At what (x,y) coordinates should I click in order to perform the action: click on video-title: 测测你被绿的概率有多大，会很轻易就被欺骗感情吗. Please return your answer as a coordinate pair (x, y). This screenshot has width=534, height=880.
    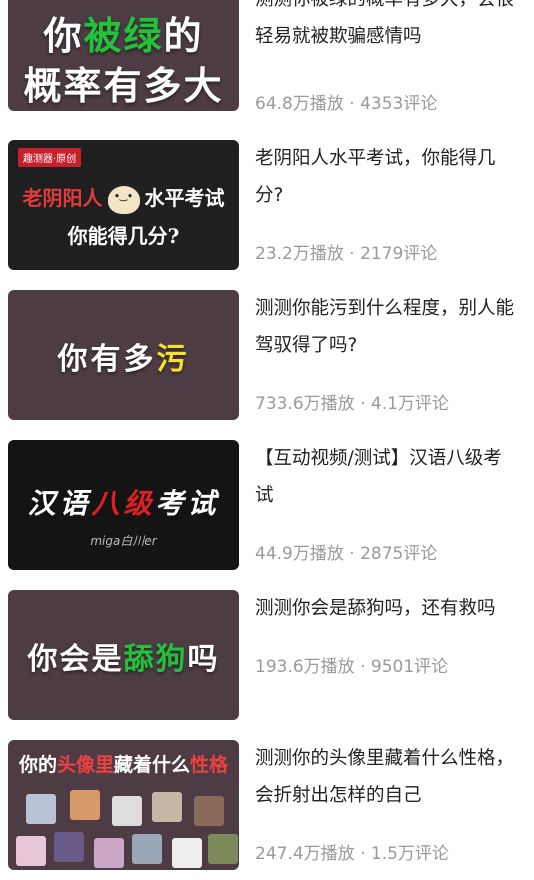
    Looking at the image, I should click on (387, 27).